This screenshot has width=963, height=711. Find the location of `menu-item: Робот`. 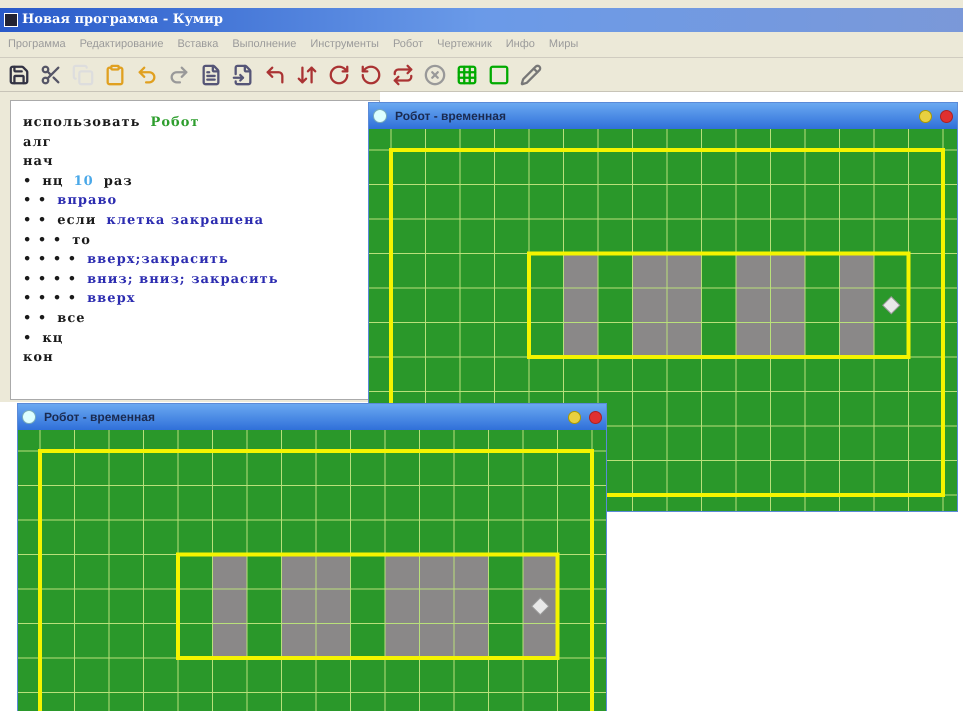

menu-item: Робот is located at coordinates (408, 44).